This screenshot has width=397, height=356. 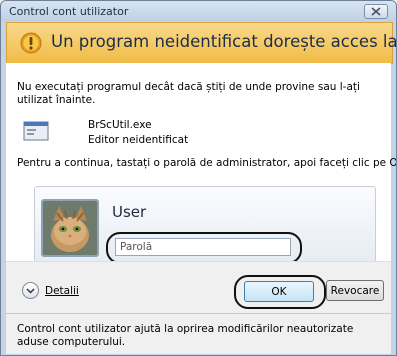 I want to click on cat-avatar-icon, so click(x=70, y=228).